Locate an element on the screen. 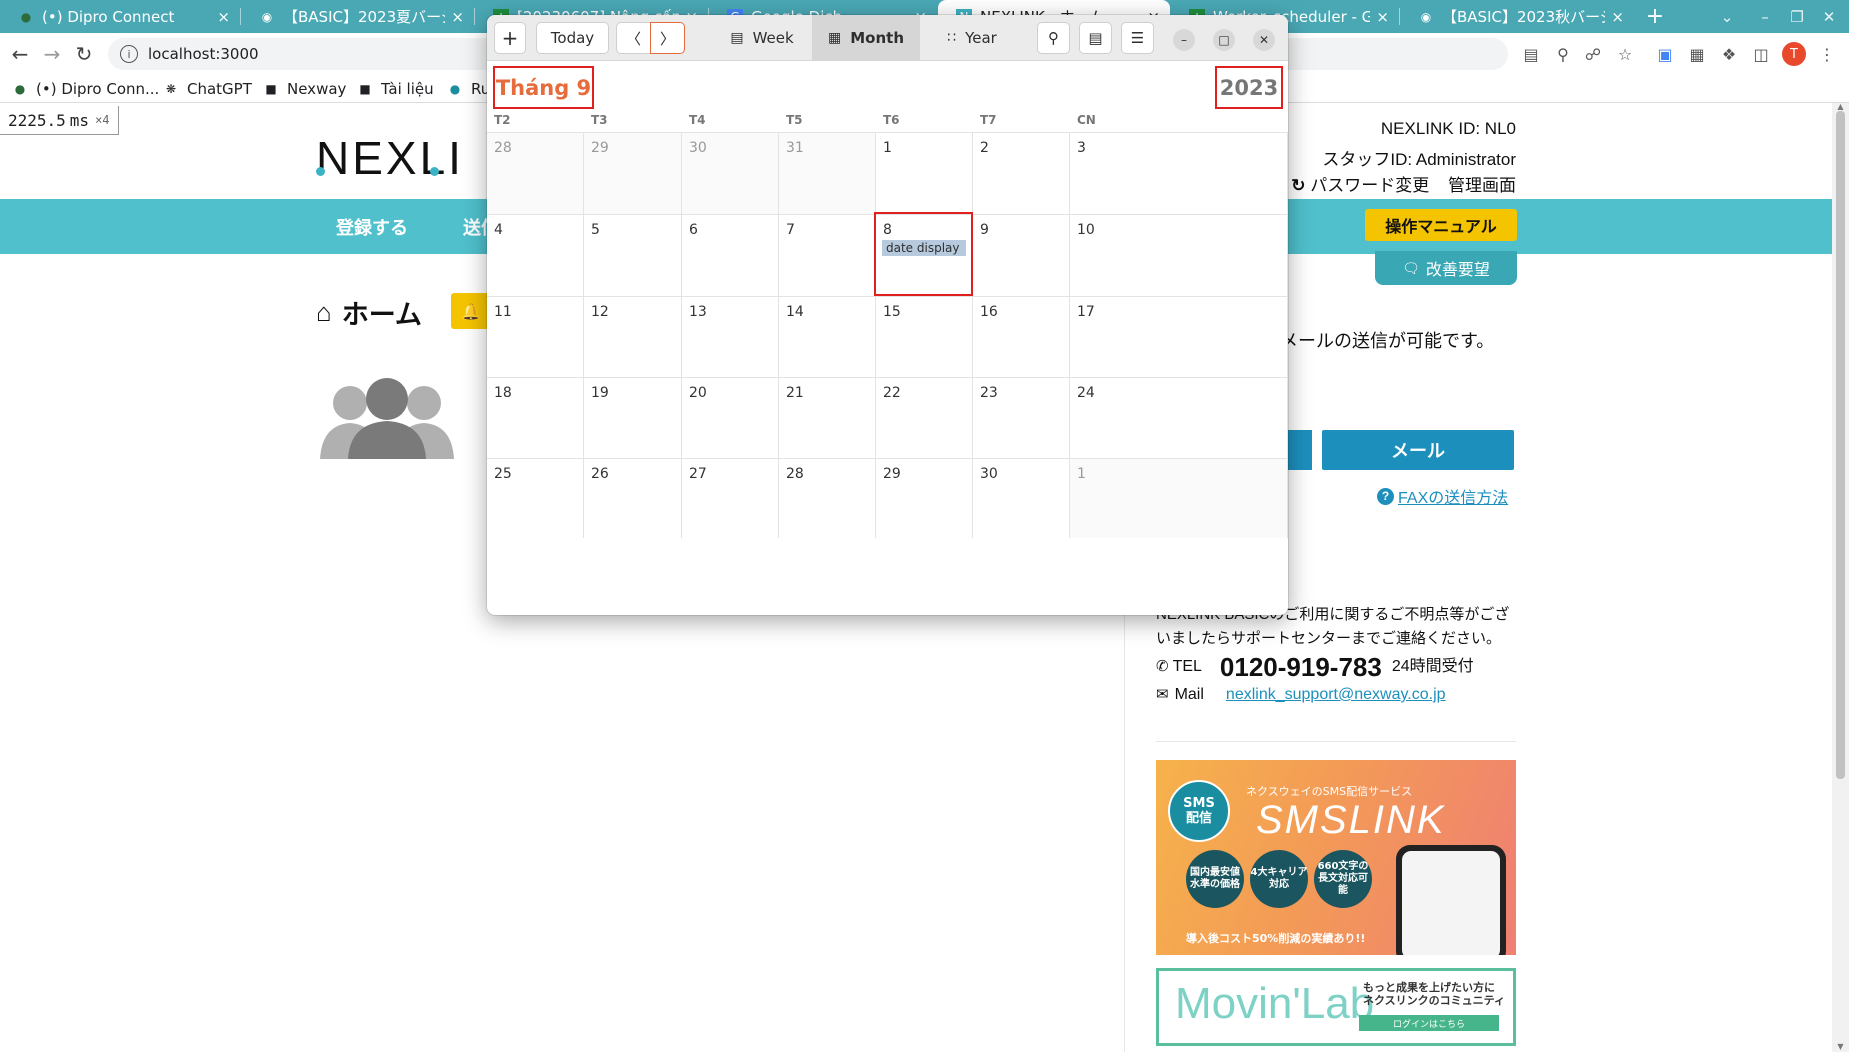 The image size is (1849, 1052). calendar-button: ▤ is located at coordinates (1095, 38).